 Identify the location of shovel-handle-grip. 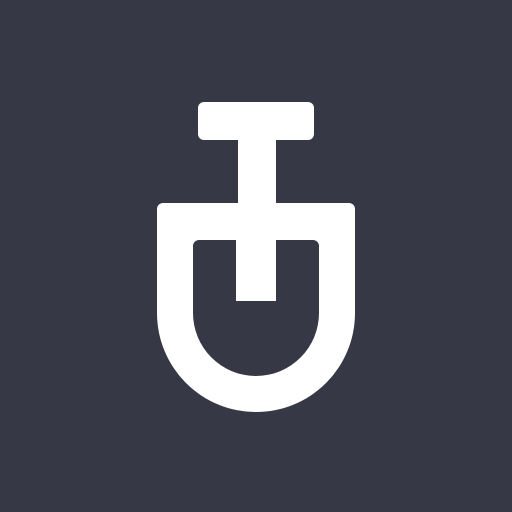
(256, 121).